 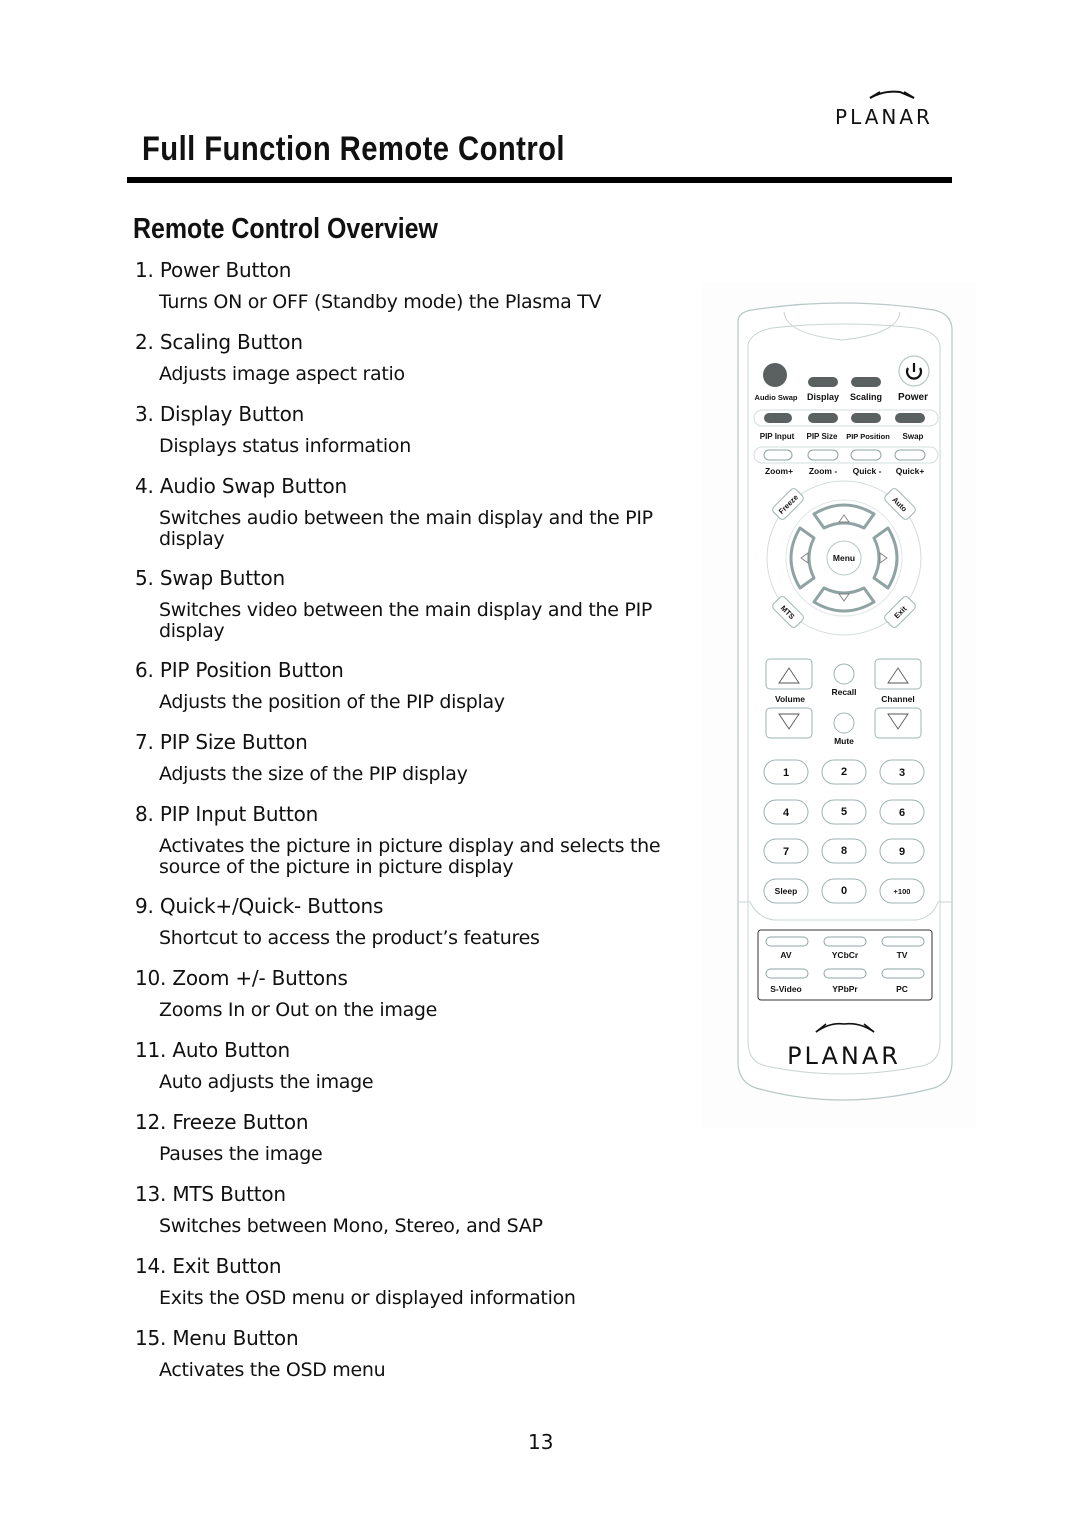 I want to click on item-heading: 14. Exit Button, so click(x=208, y=1266).